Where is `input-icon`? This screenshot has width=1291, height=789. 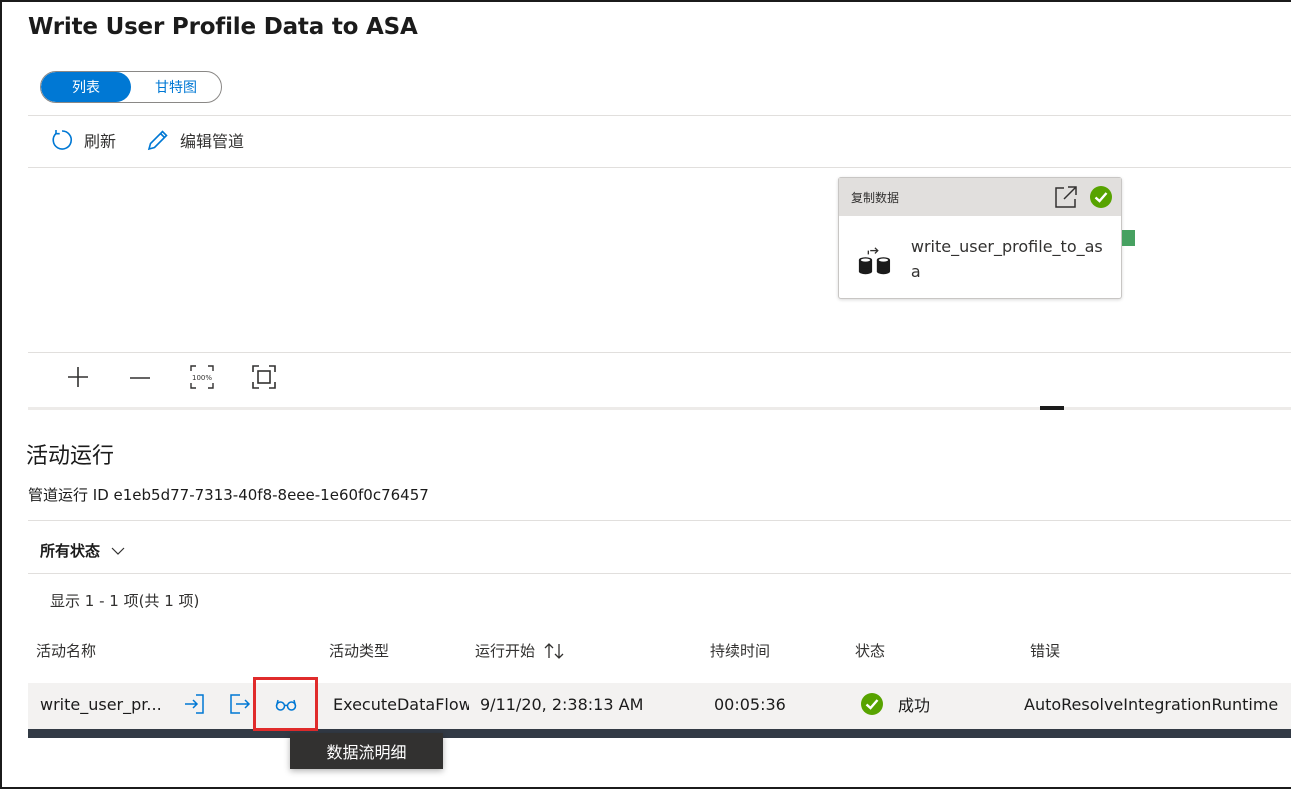
input-icon is located at coordinates (194, 704).